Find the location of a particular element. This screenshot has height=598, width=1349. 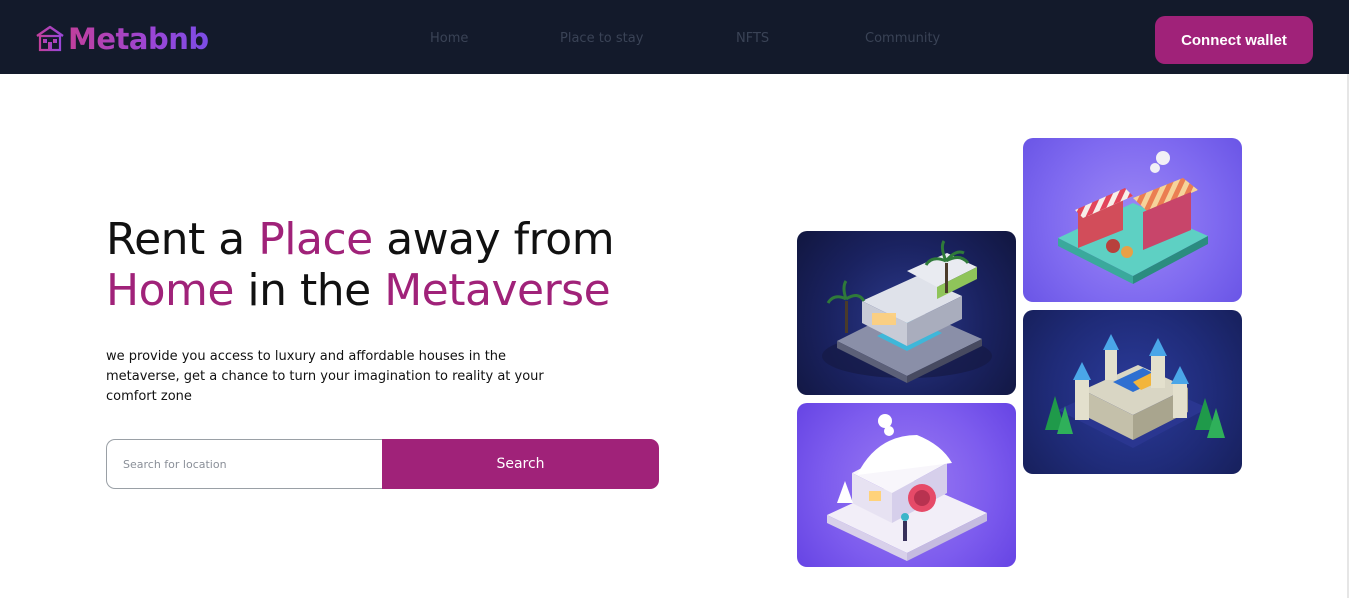

headline-accent-metaverse: Metaverse is located at coordinates (497, 290).